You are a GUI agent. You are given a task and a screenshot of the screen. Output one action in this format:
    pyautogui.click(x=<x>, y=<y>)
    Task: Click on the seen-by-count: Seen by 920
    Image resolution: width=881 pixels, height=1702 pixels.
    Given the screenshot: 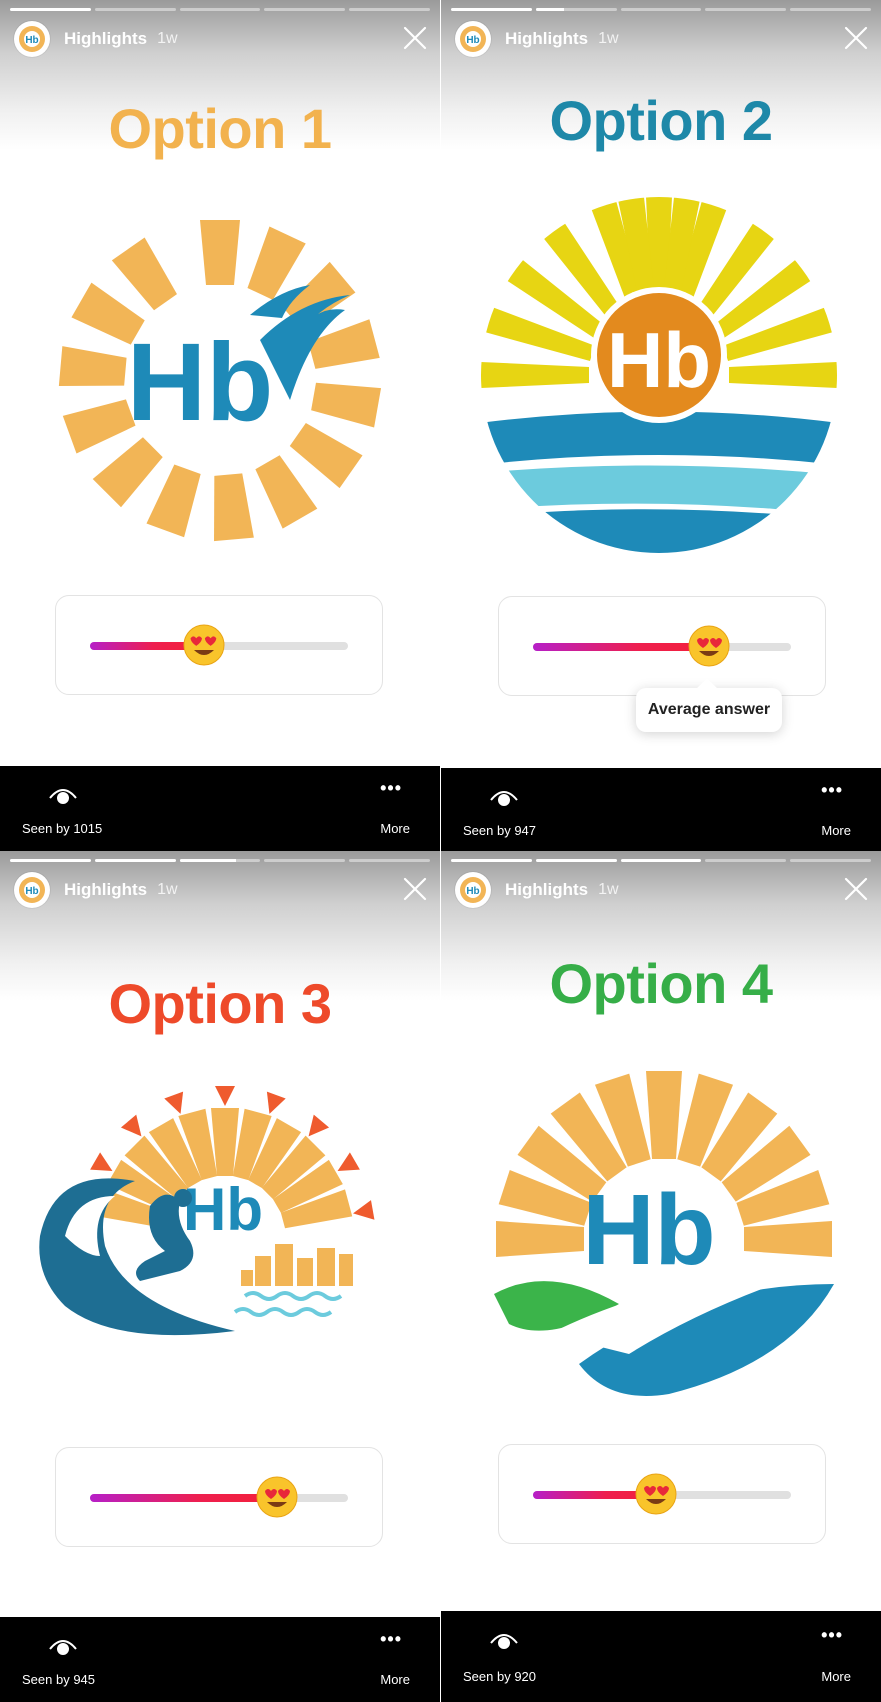 What is the action you would take?
    pyautogui.click(x=499, y=1676)
    